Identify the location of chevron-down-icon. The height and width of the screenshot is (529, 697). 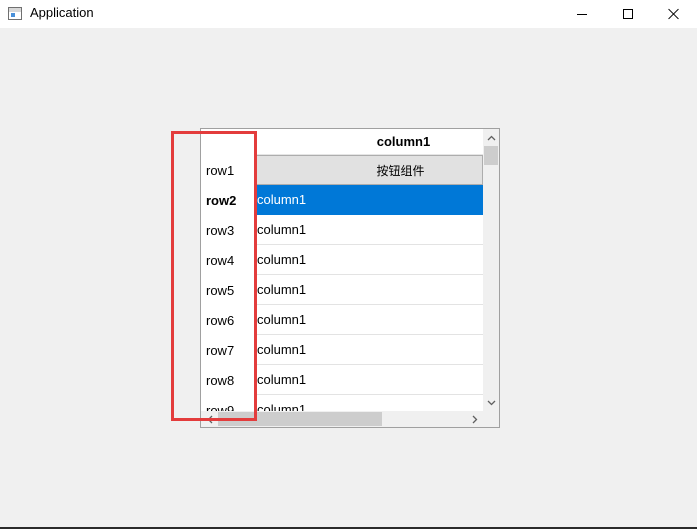
(491, 402).